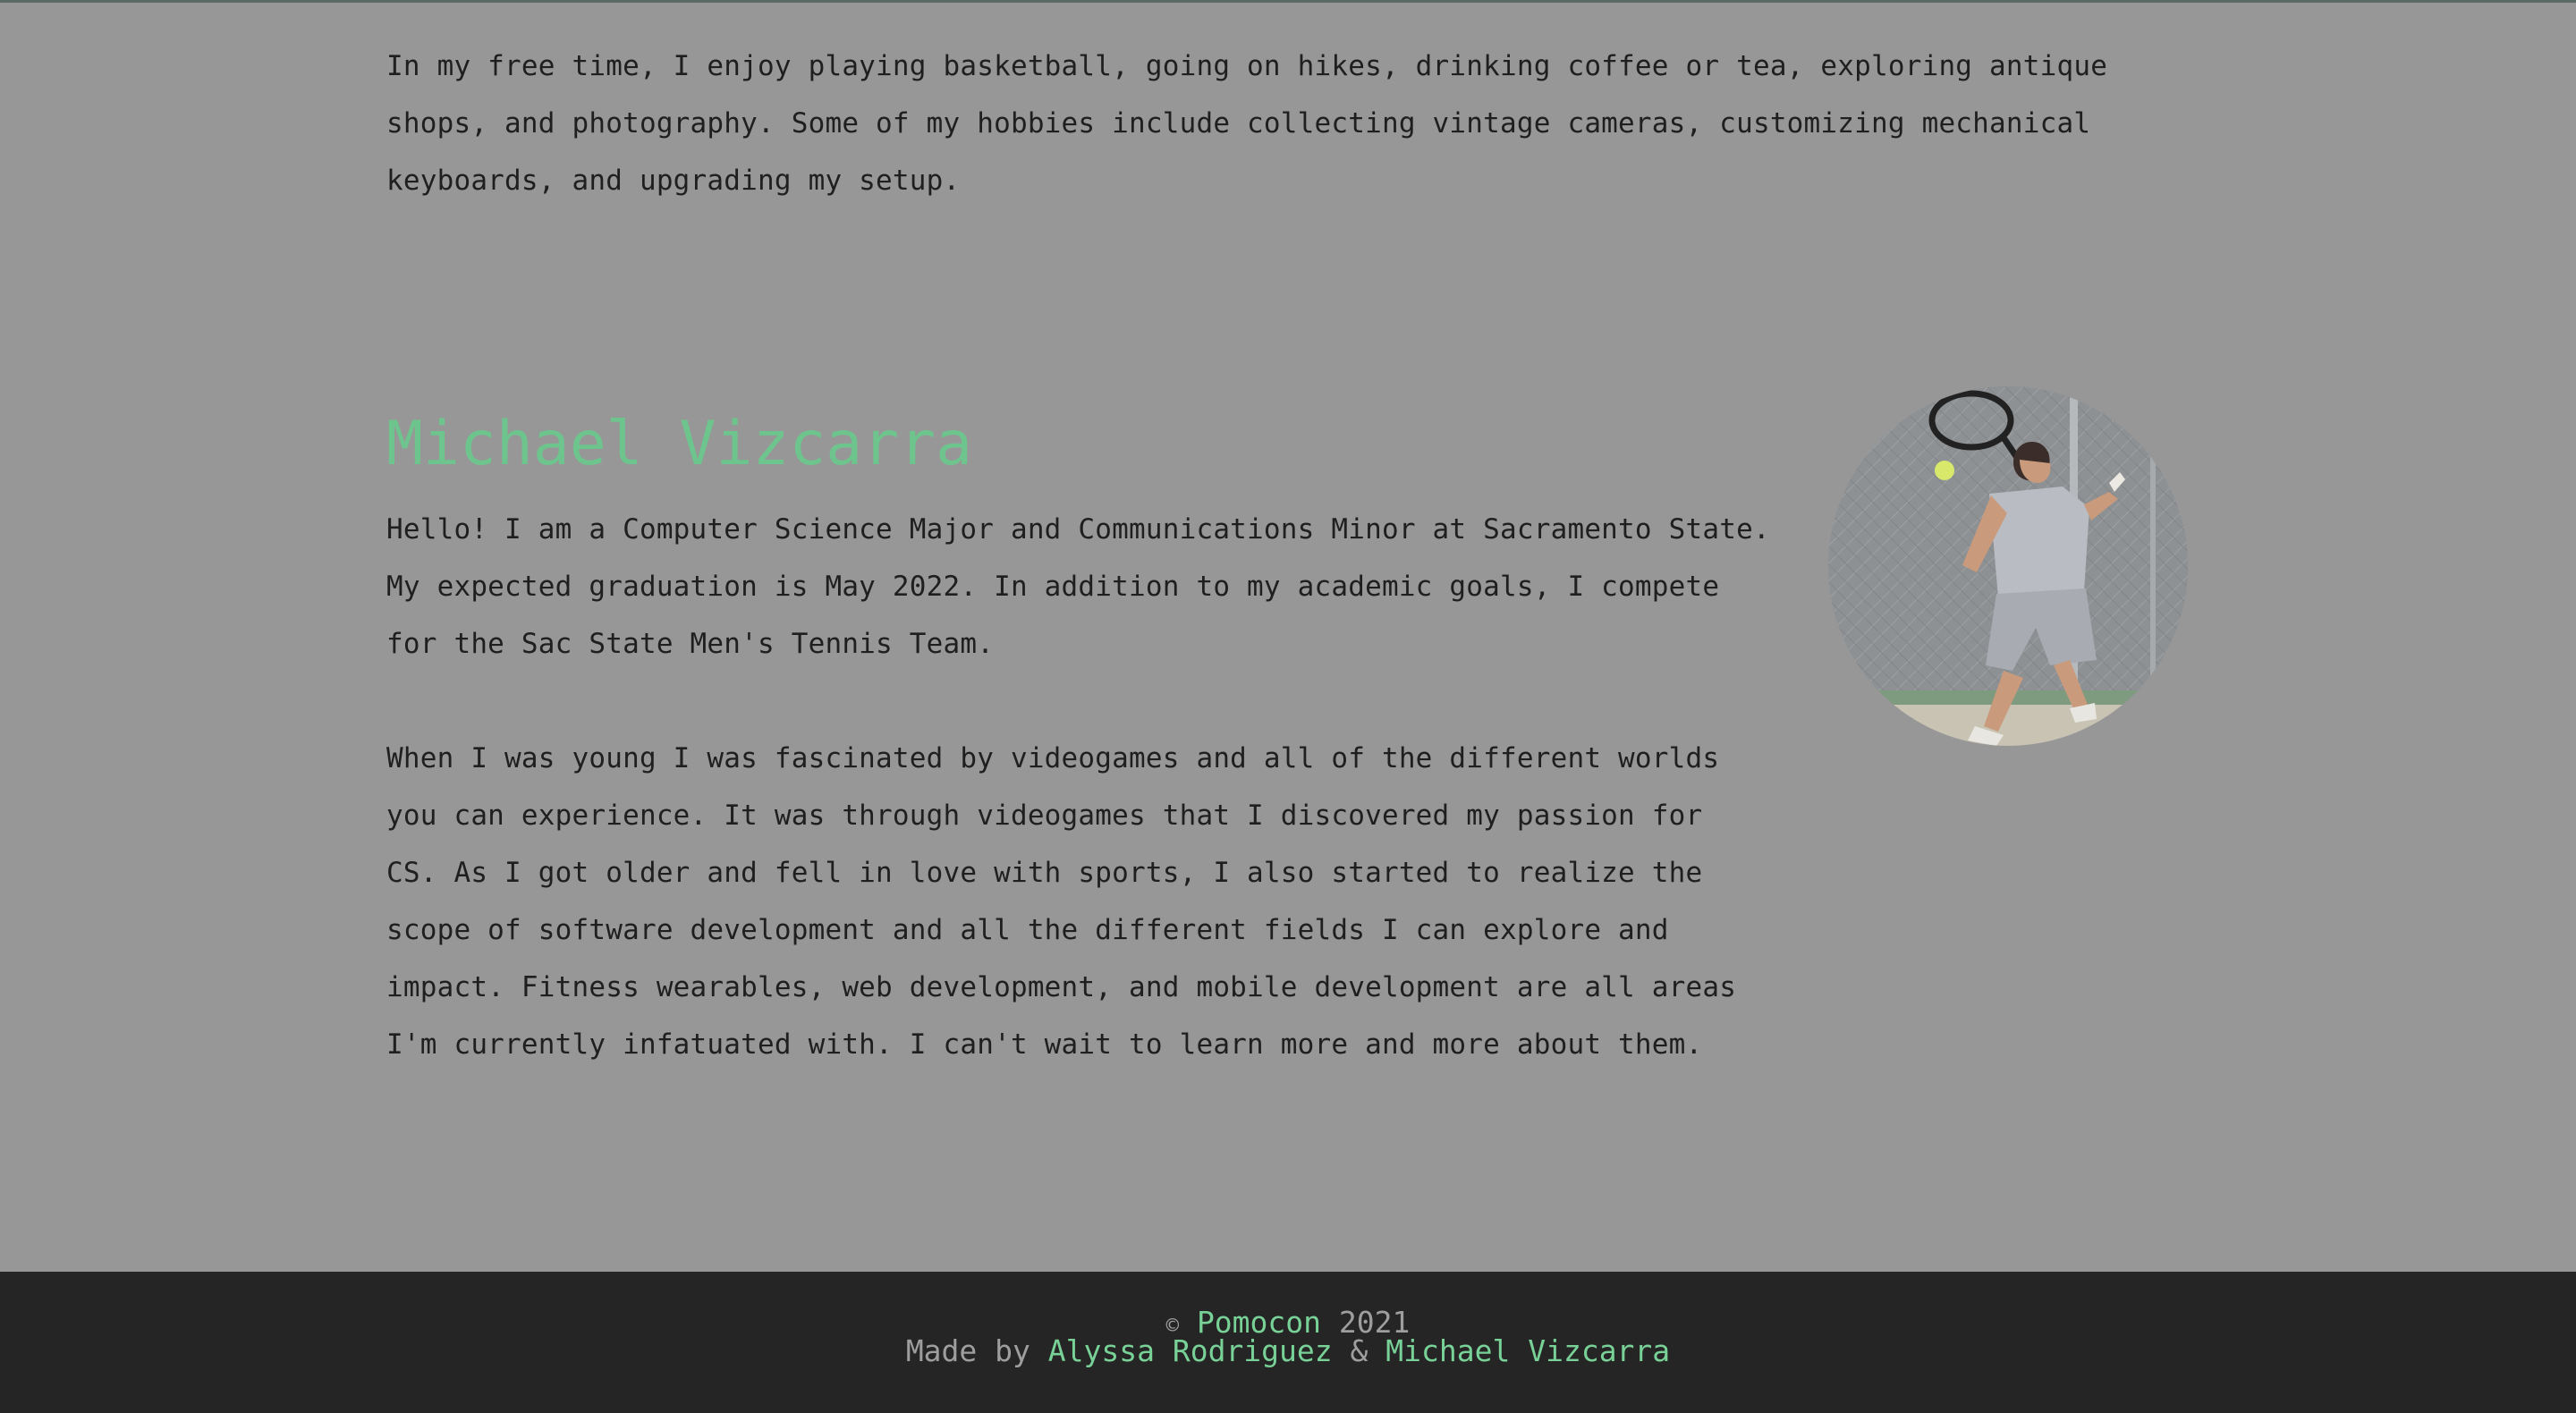 This screenshot has height=1413, width=2576. Describe the element at coordinates (1951, 859) in the screenshot. I see `photo-float-spacer` at that location.